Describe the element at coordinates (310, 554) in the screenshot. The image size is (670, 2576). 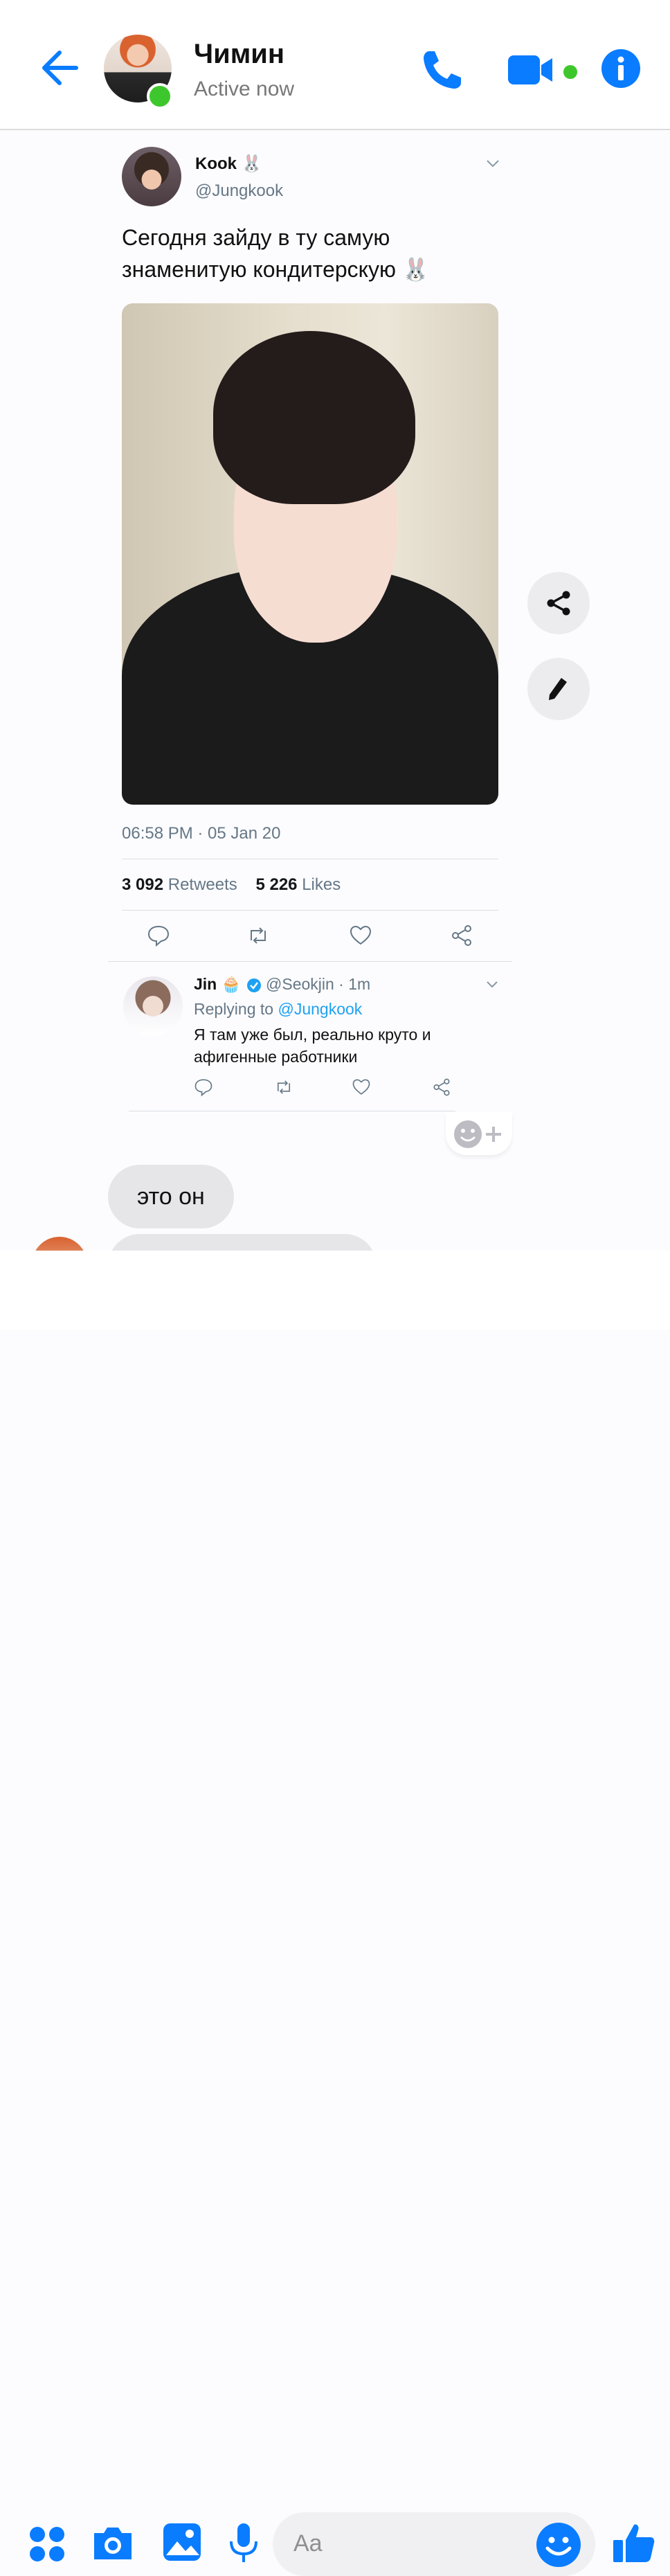
I see `tweet-photo` at that location.